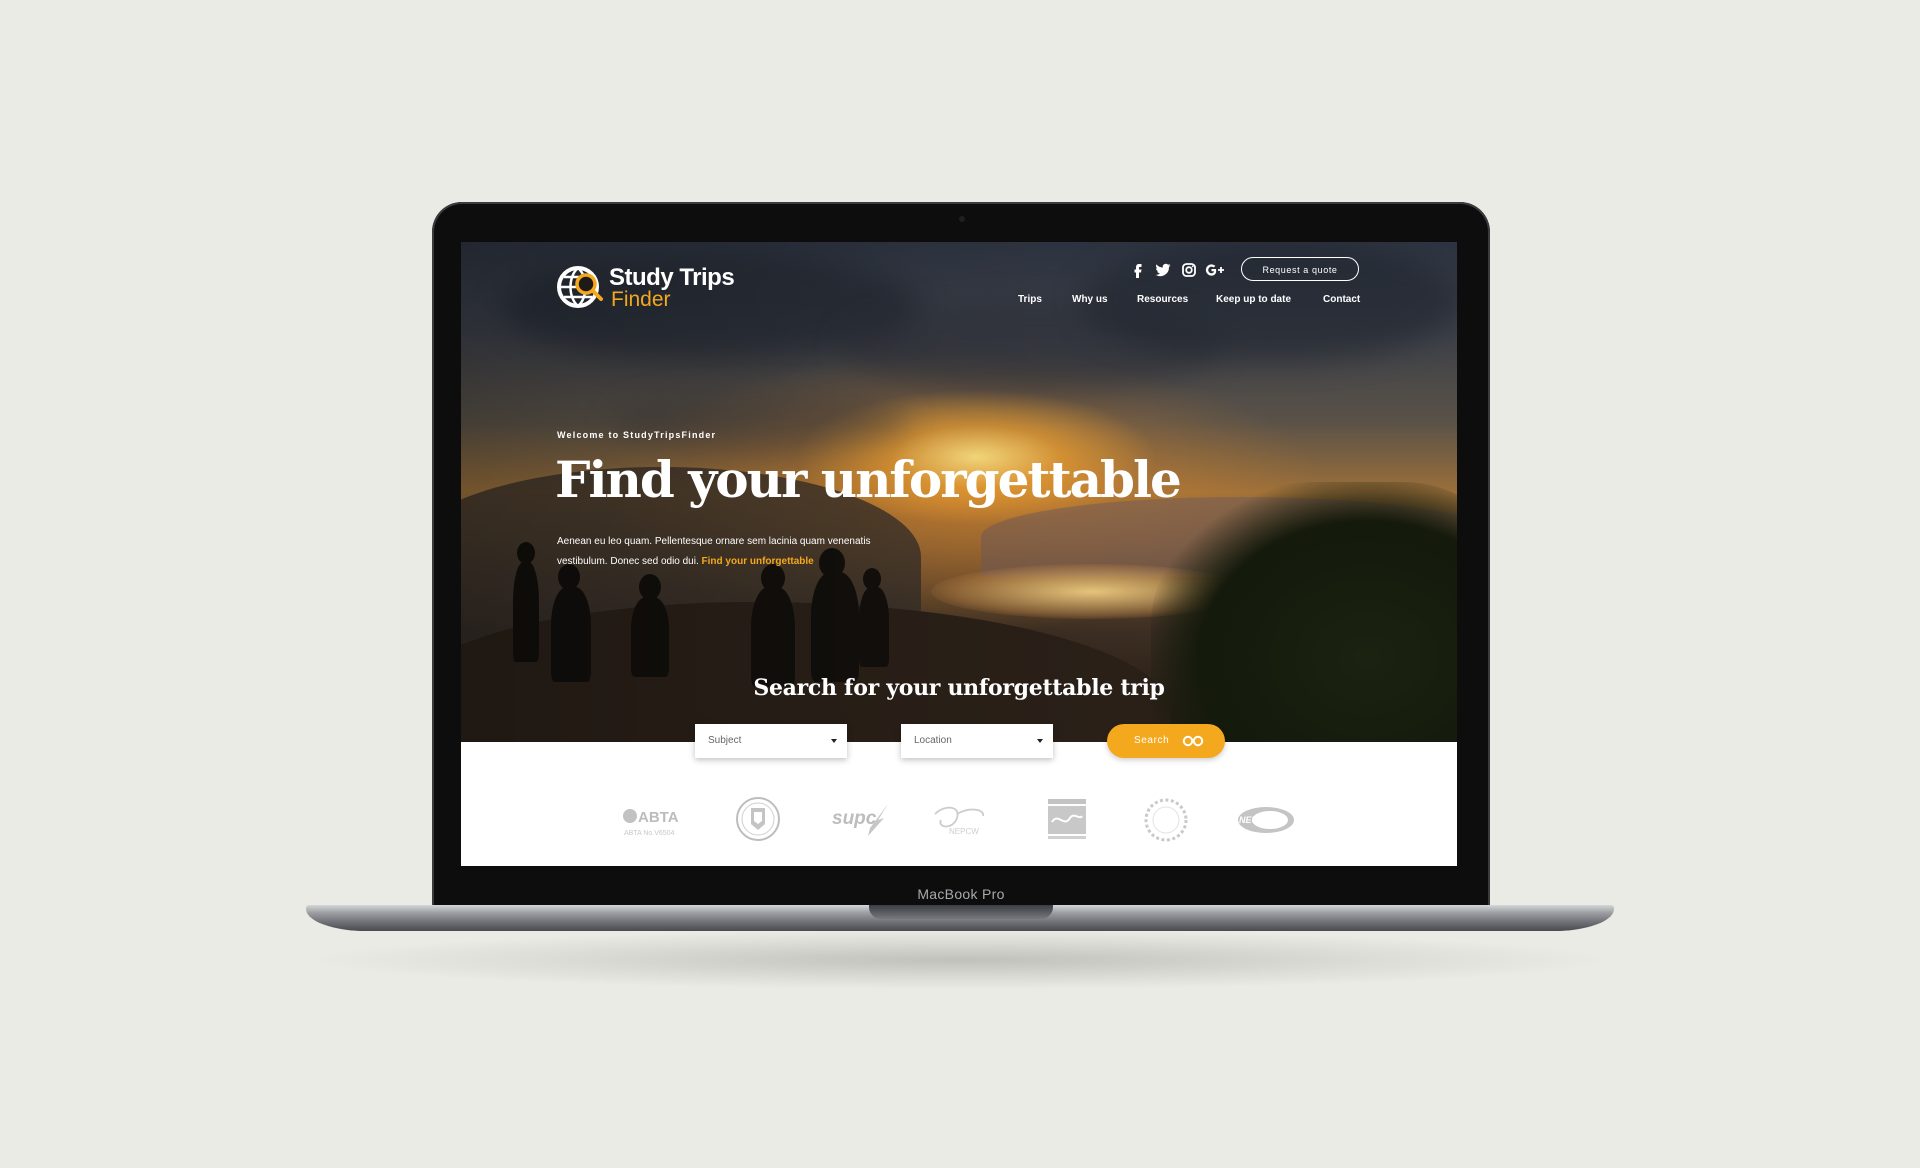 The image size is (1920, 1168). I want to click on neupc-emblem-icon: NEUPC, so click(1266, 820).